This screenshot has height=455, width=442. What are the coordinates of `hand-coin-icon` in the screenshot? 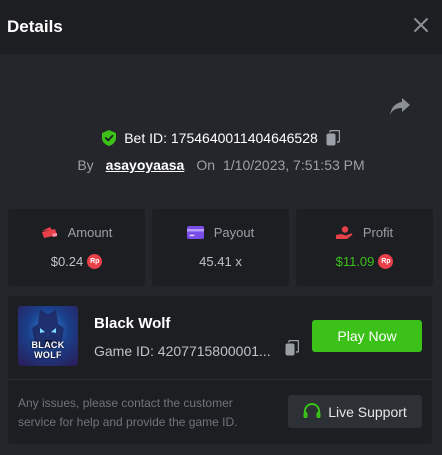 It's located at (344, 232).